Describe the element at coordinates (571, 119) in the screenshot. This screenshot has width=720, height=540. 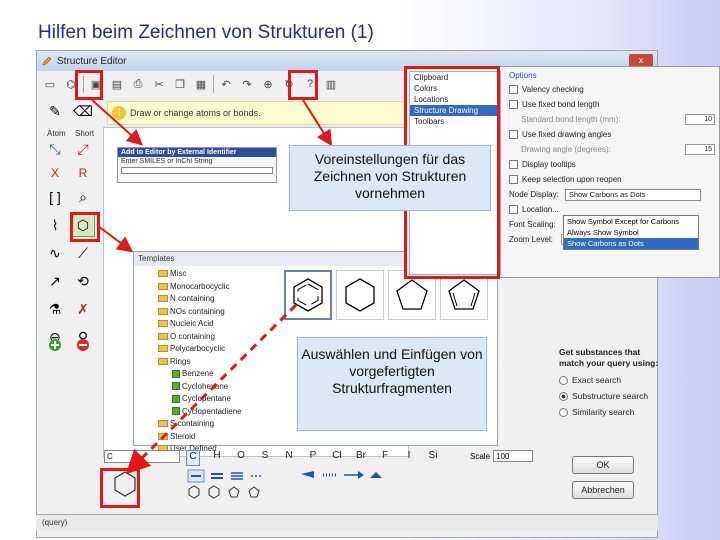
I see `option-label: Standard bond length (mm):` at that location.